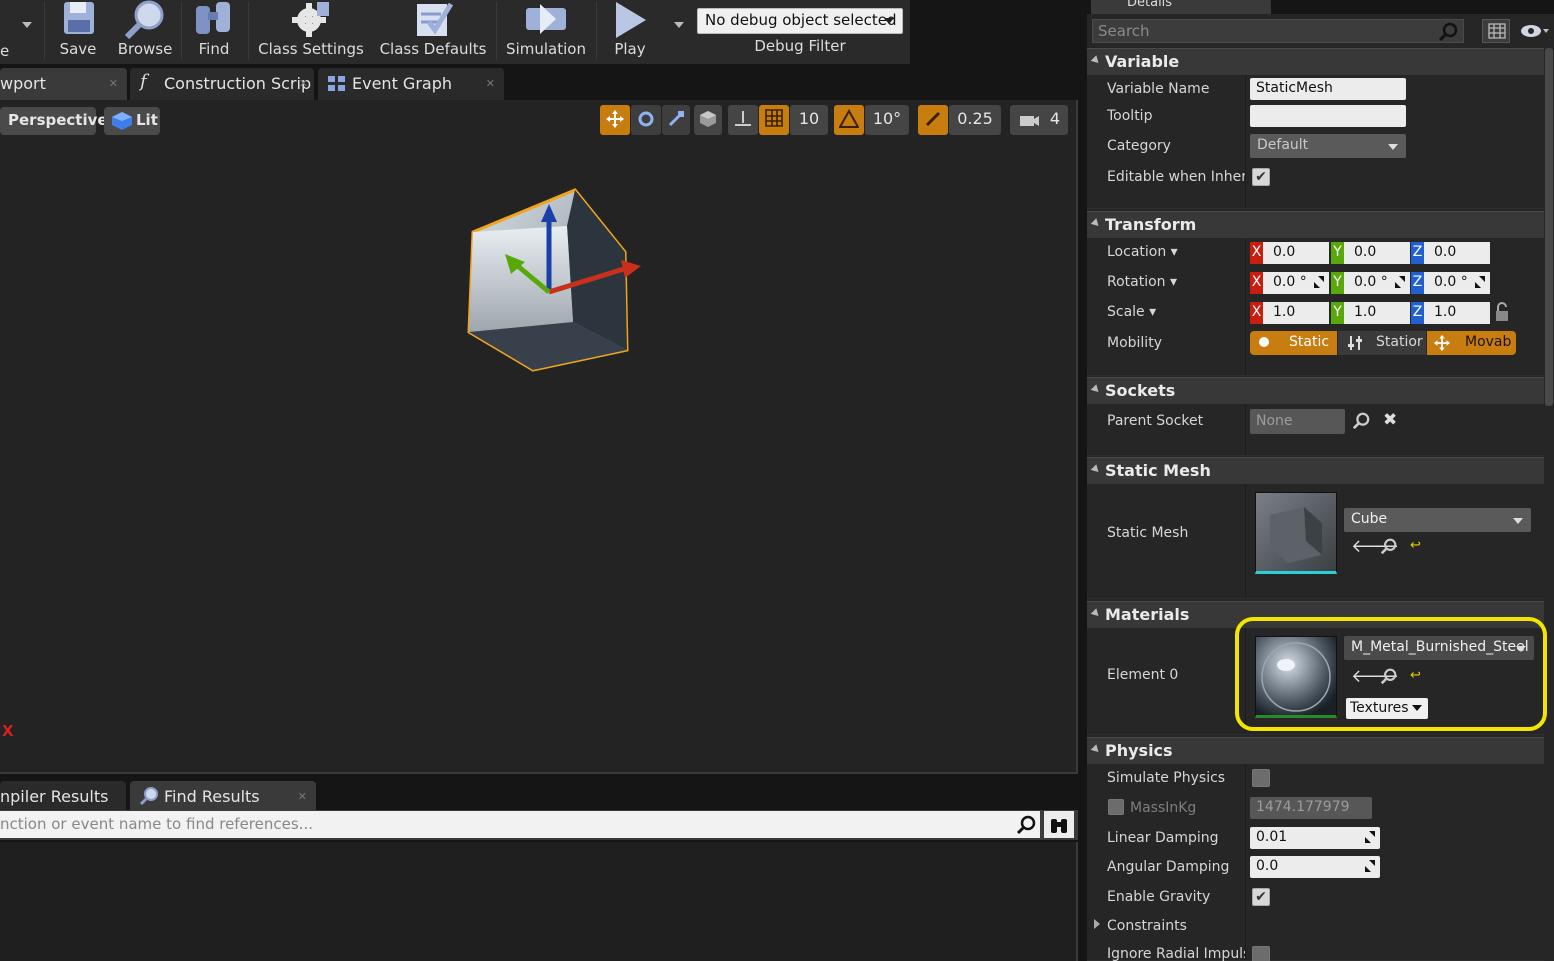 This screenshot has height=961, width=1554. I want to click on category-sockets: Sockets, so click(1315, 390).